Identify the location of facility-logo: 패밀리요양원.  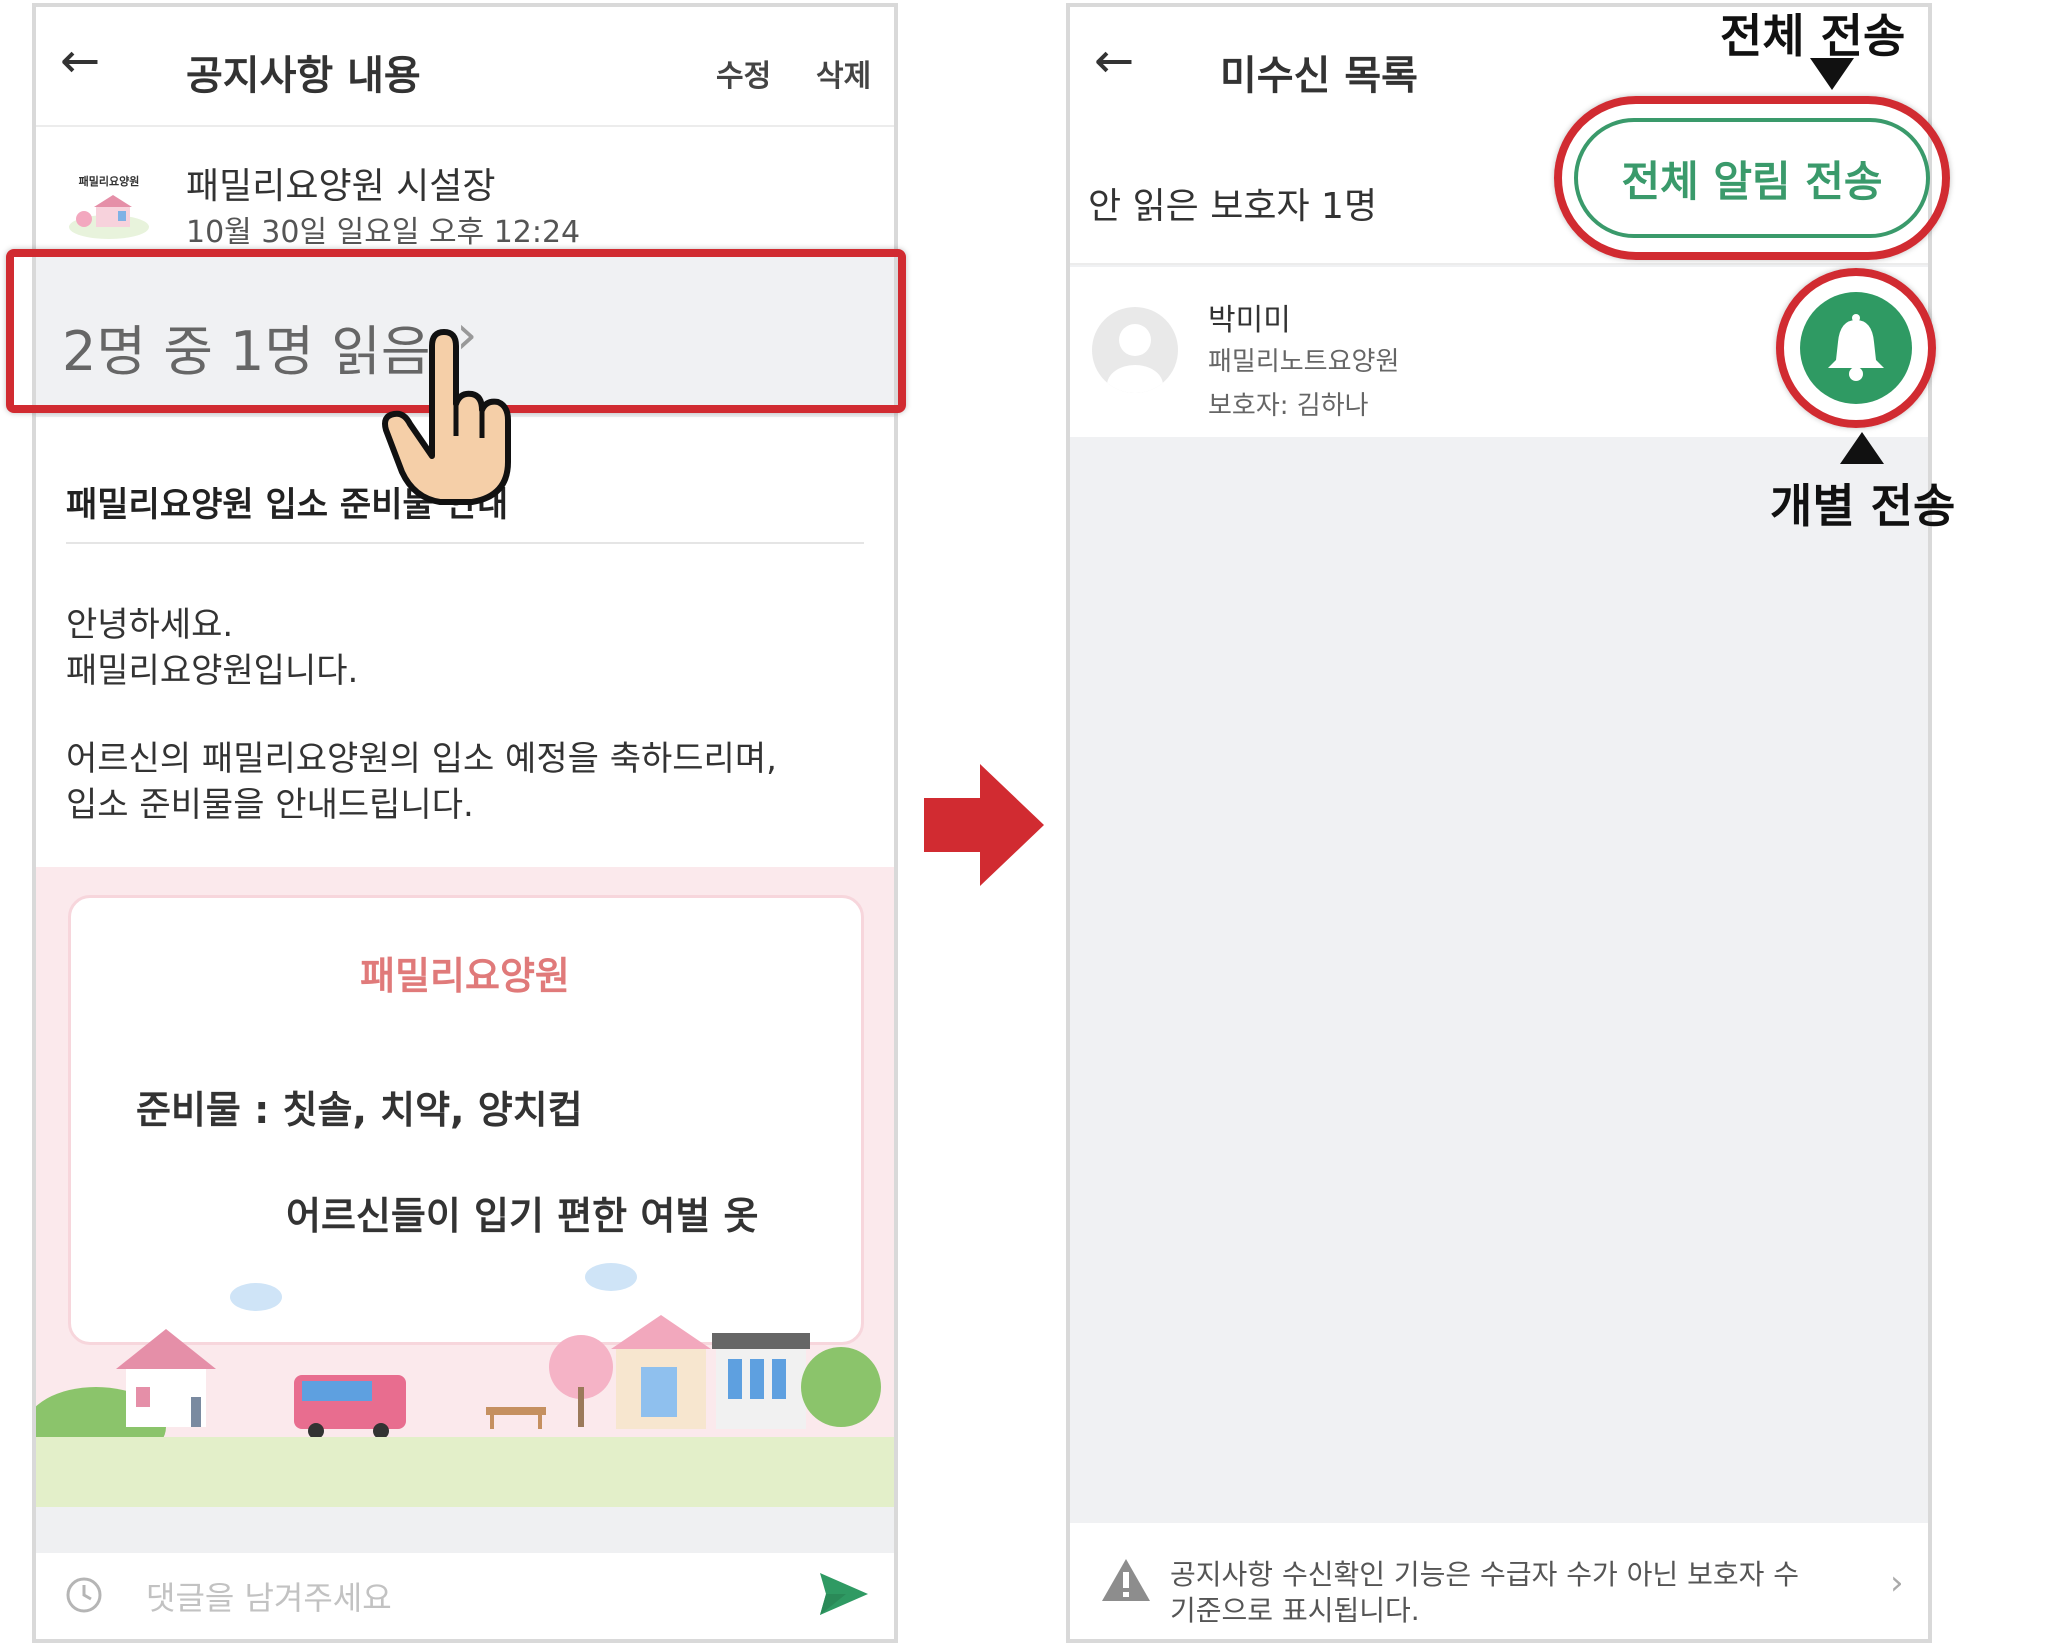
(109, 201).